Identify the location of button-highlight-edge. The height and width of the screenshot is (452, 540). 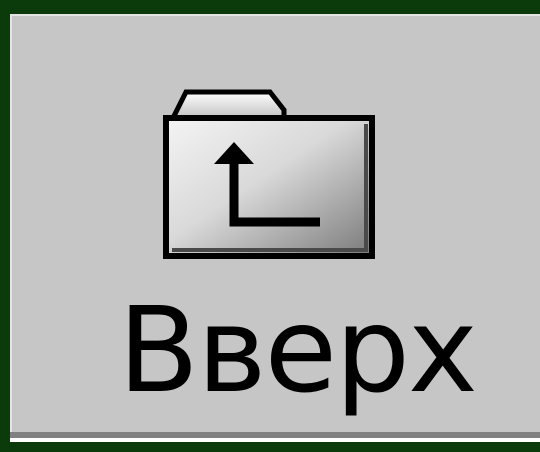
(275, 440).